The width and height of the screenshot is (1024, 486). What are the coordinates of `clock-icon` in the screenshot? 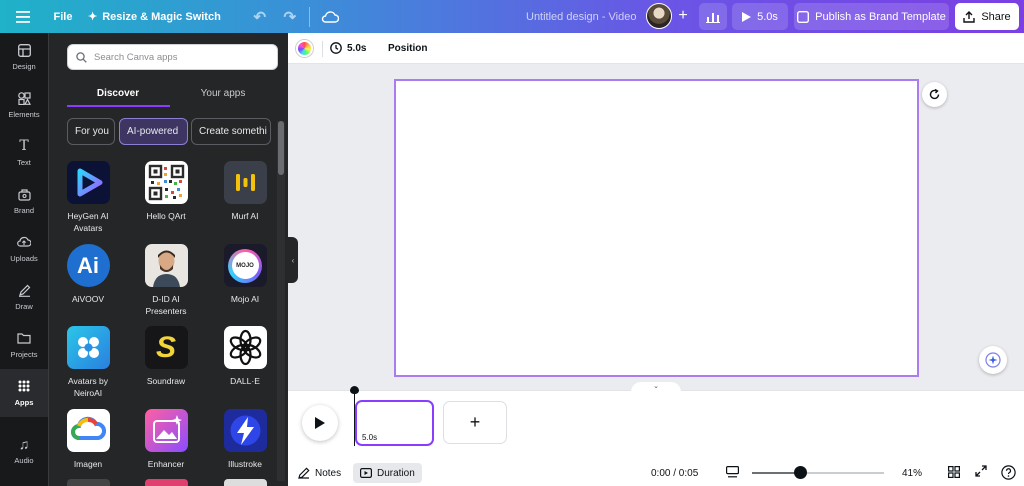 It's located at (336, 48).